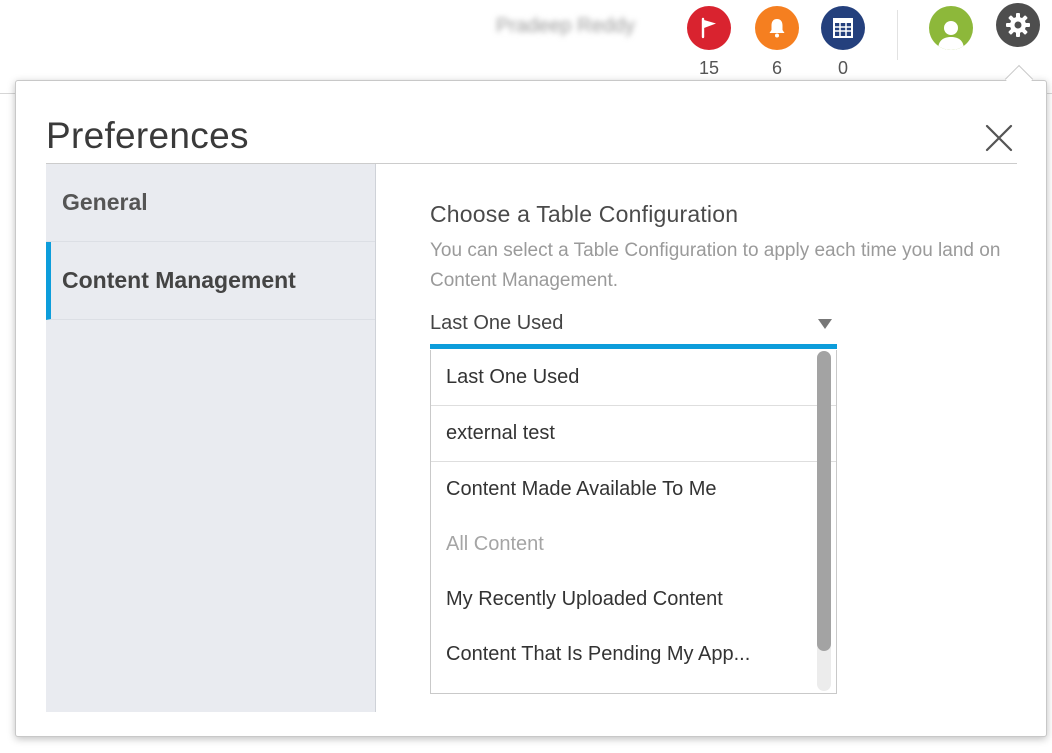  I want to click on close-icon, so click(999, 138).